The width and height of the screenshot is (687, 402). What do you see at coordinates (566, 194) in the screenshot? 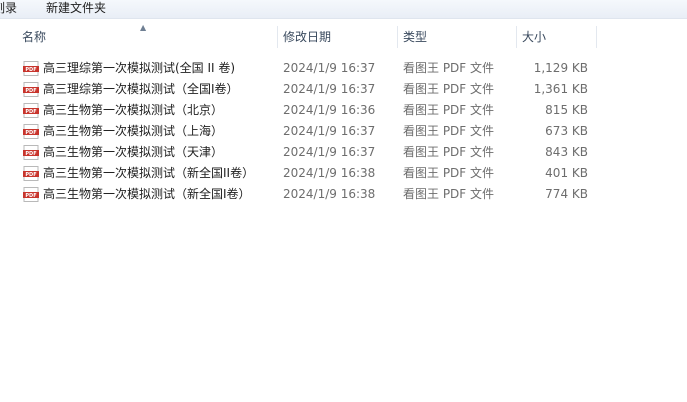
I see `file-size: 774 KB` at bounding box center [566, 194].